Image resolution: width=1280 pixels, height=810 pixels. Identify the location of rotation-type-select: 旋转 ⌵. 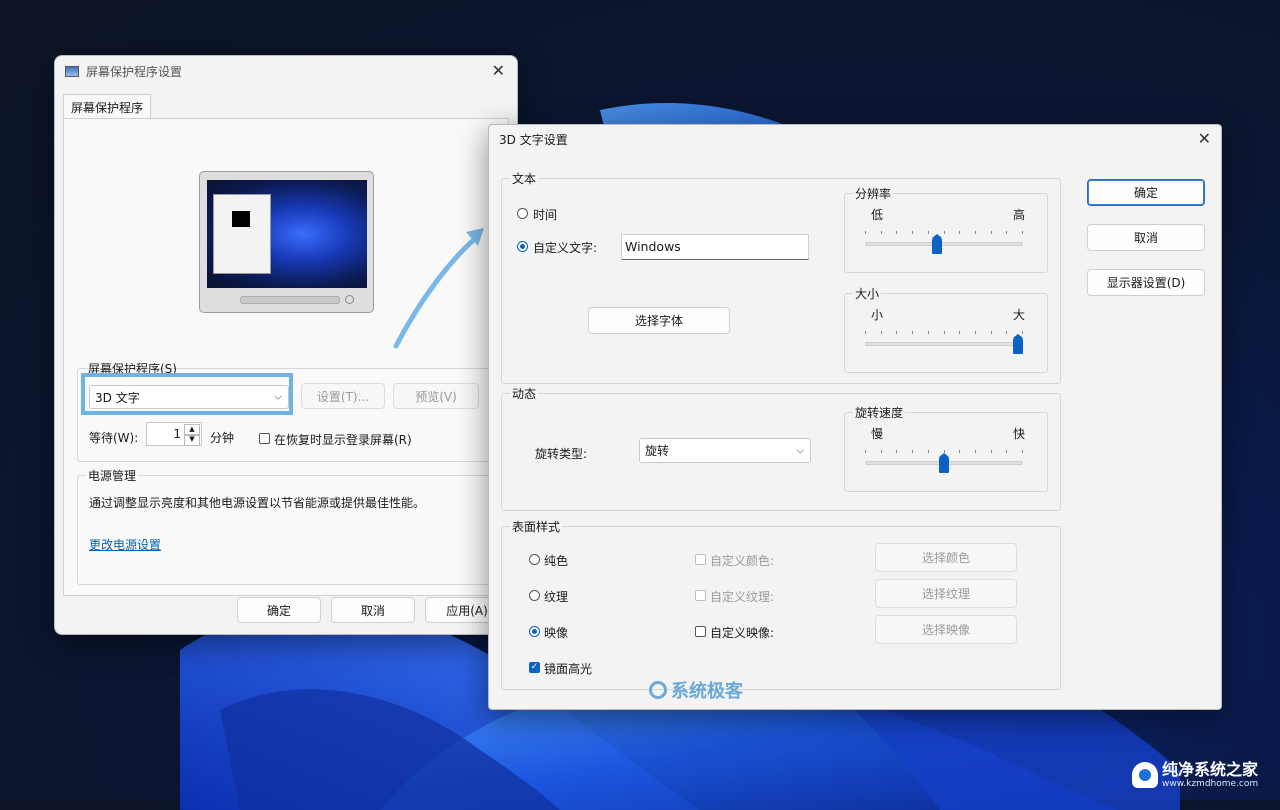
(725, 450).